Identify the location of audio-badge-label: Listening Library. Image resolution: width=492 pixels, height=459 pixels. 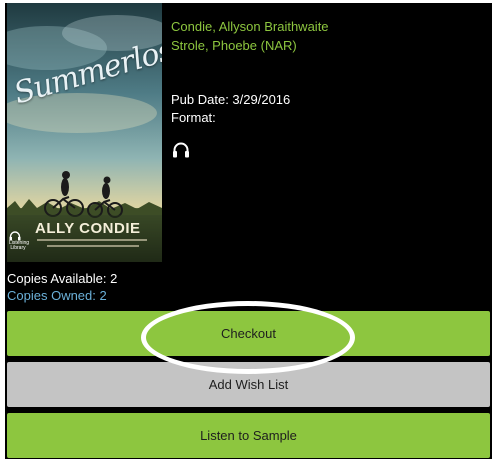
(19, 245).